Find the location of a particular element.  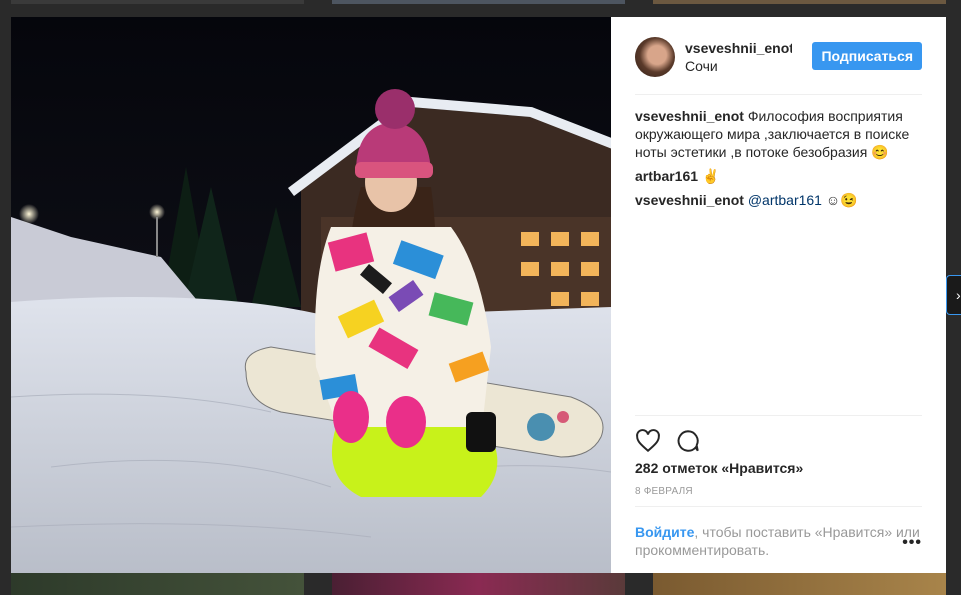

login-link: Войдите is located at coordinates (664, 532).